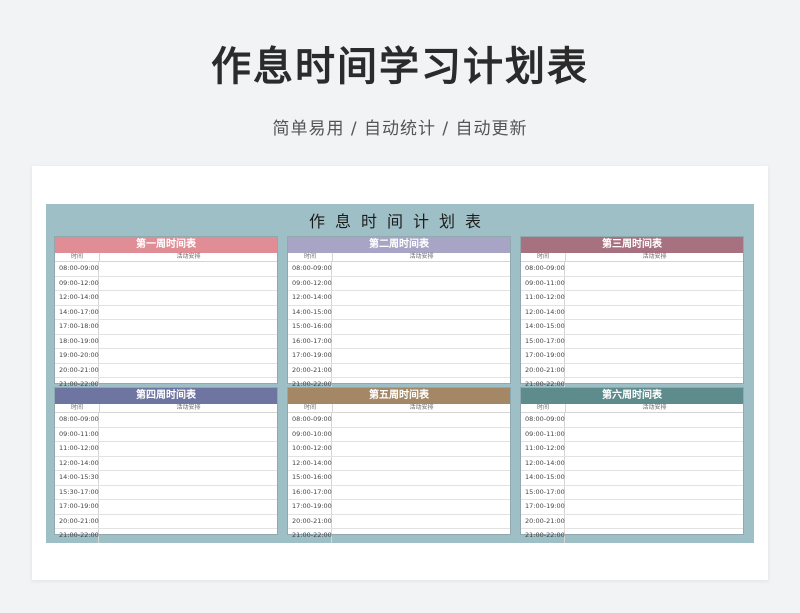 This screenshot has height=613, width=800. What do you see at coordinates (77, 492) in the screenshot?
I see `time-cell: 15:30-17:00` at bounding box center [77, 492].